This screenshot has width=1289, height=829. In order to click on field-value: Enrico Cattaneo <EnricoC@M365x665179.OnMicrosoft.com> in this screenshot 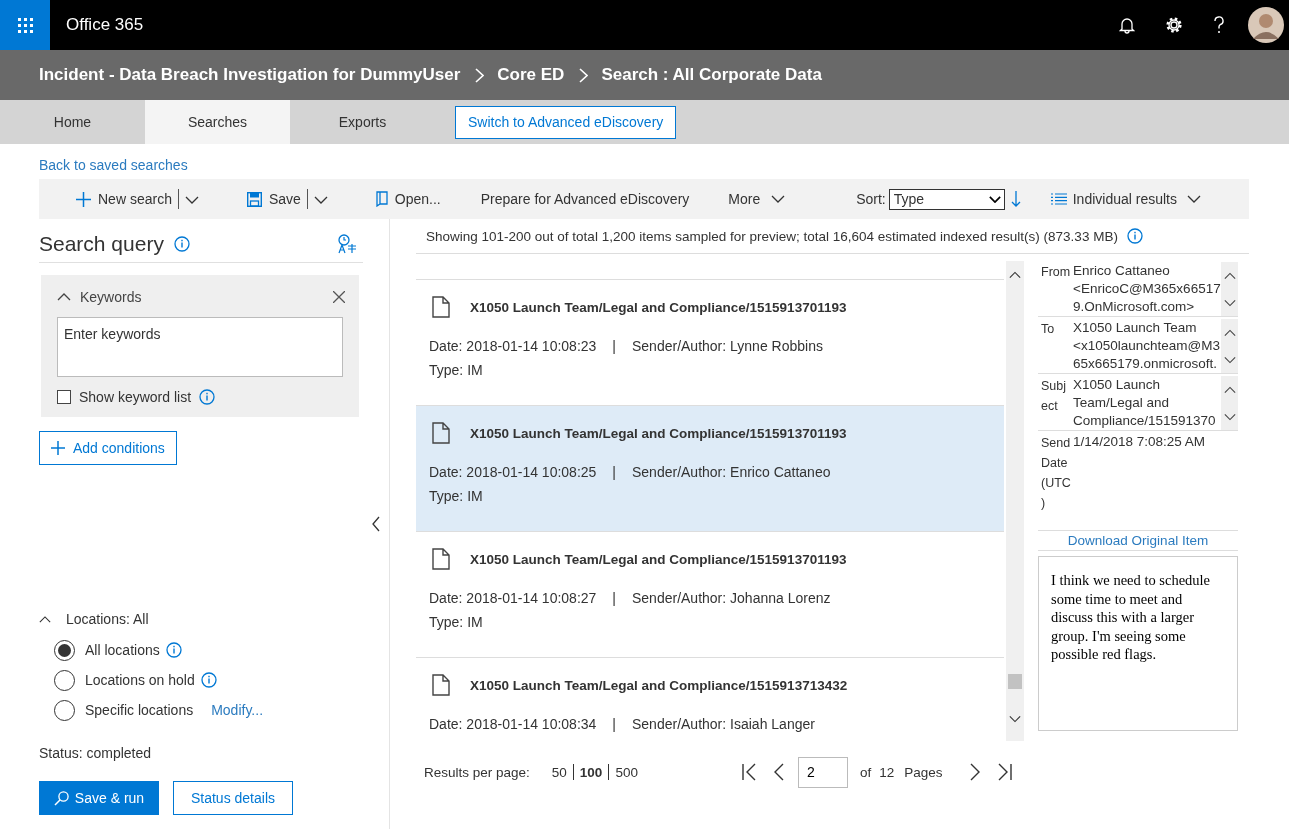, I will do `click(1146, 289)`.